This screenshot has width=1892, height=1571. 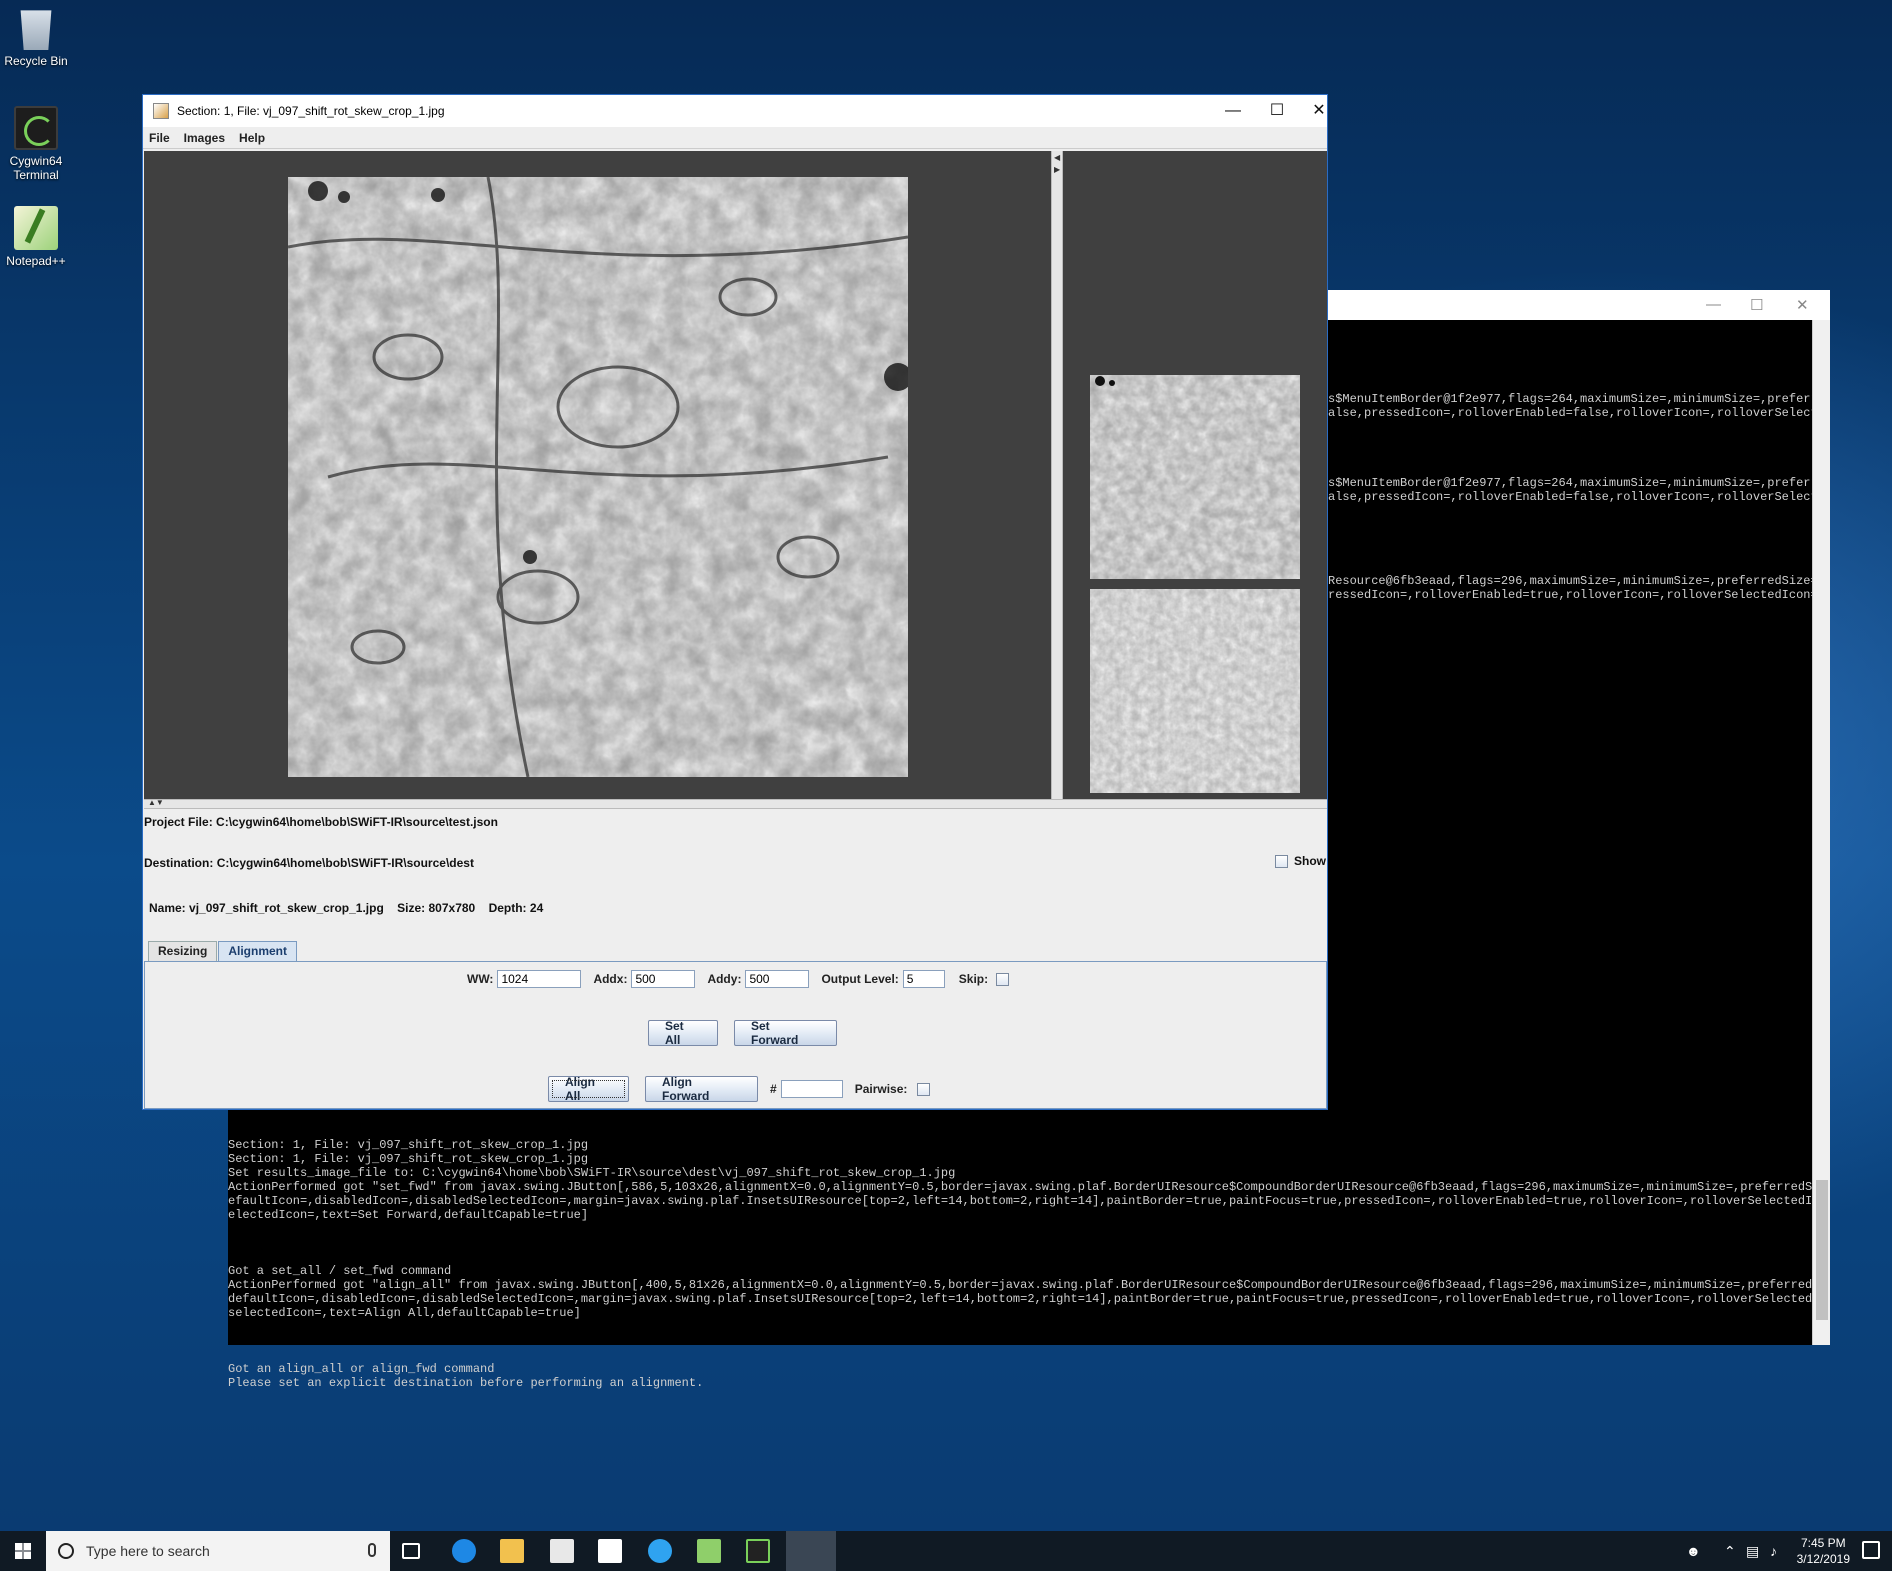 What do you see at coordinates (36, 168) in the screenshot?
I see `desktop-icon-label: Cygwin64 Terminal` at bounding box center [36, 168].